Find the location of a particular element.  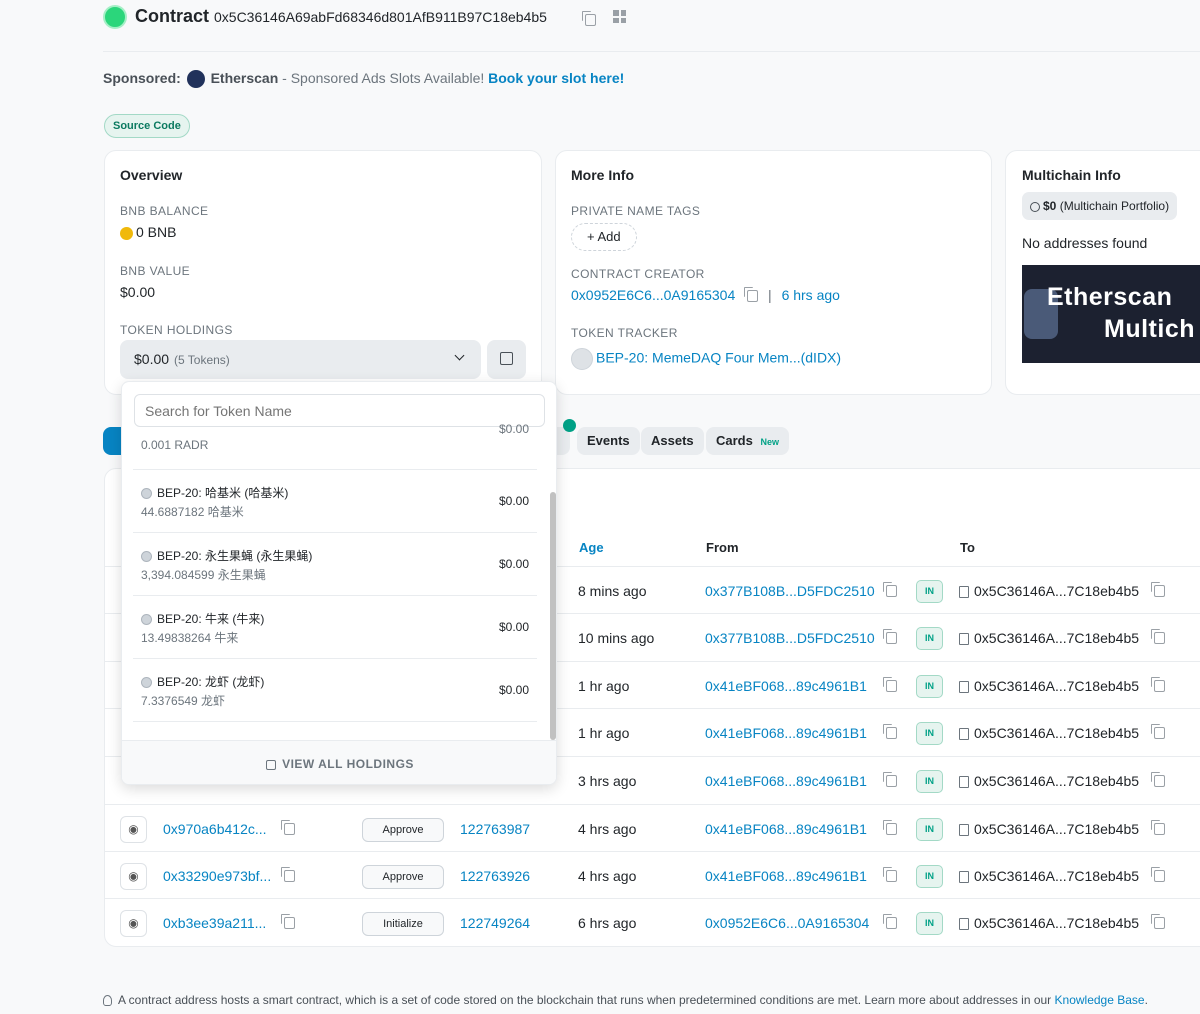

coins-stack-icon is located at coordinates (506, 358).